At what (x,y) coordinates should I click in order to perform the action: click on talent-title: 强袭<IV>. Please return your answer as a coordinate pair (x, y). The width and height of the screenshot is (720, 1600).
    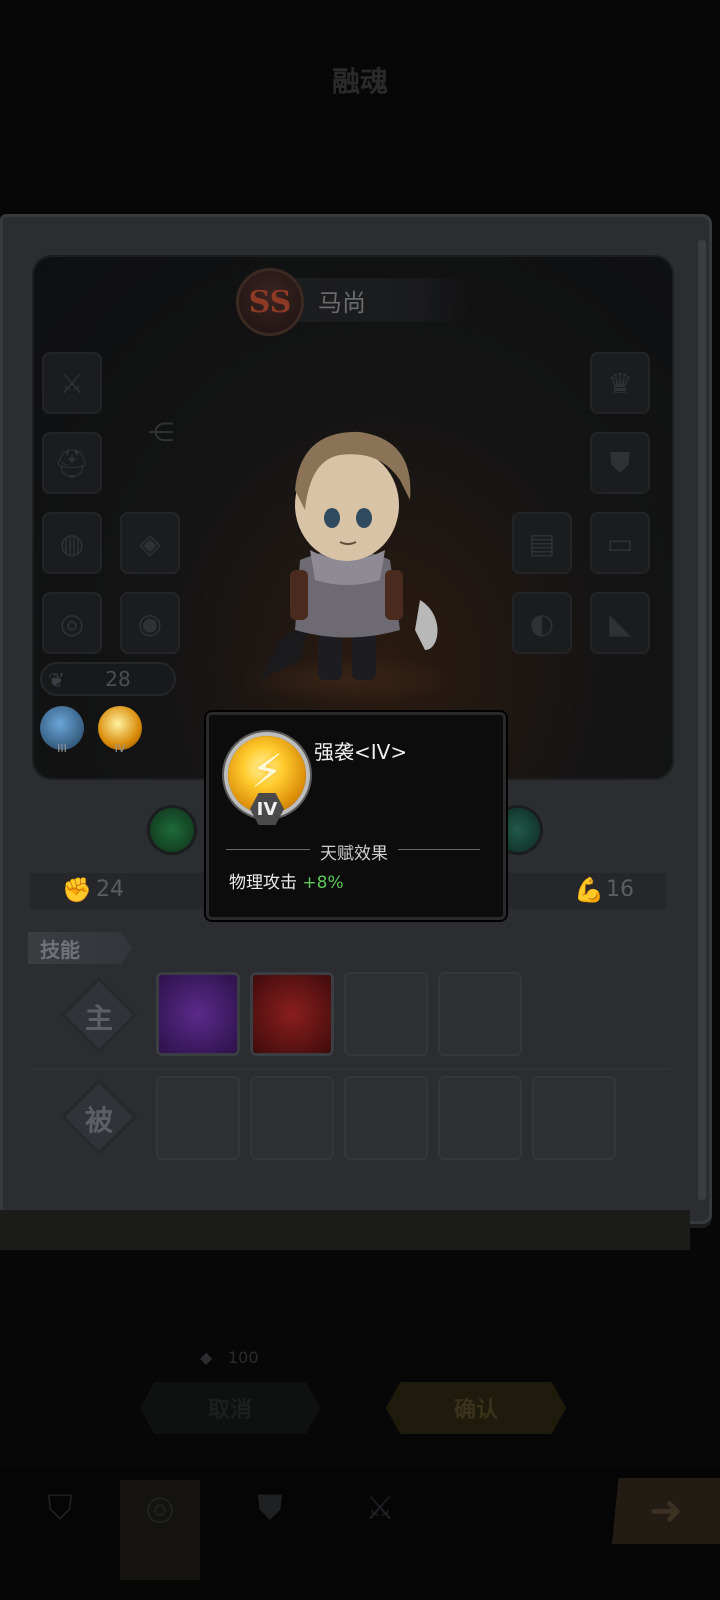
    Looking at the image, I should click on (361, 752).